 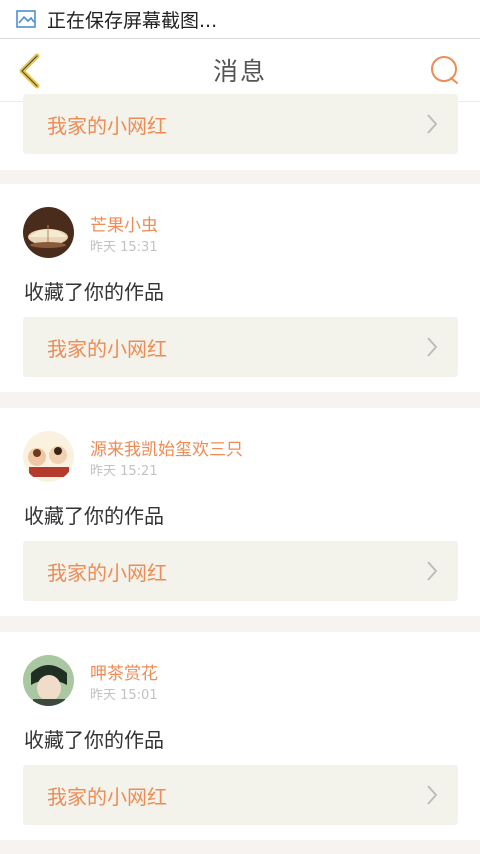 I want to click on search-button, so click(x=445, y=70).